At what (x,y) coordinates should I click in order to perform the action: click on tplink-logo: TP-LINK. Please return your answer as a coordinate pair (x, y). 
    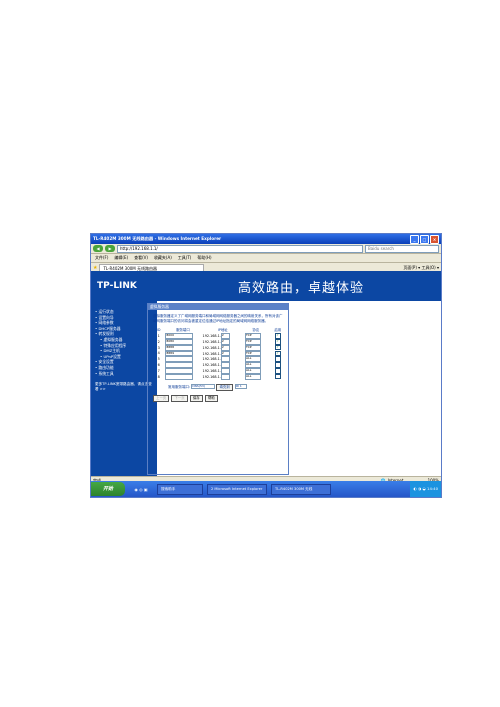
    Looking at the image, I should click on (117, 286).